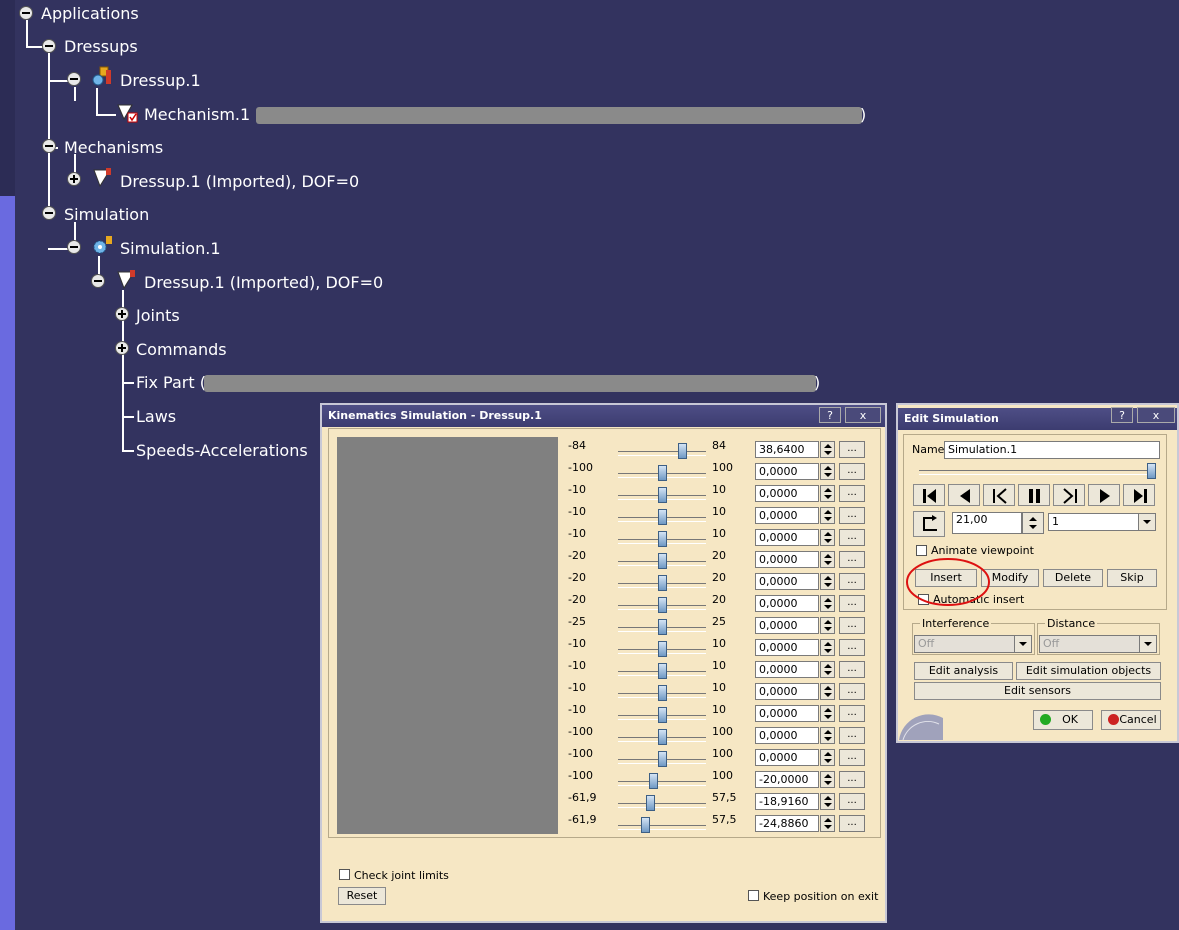 The width and height of the screenshot is (1179, 930). What do you see at coordinates (1052, 450) in the screenshot?
I see `simulation-name-input: Simulation.1` at bounding box center [1052, 450].